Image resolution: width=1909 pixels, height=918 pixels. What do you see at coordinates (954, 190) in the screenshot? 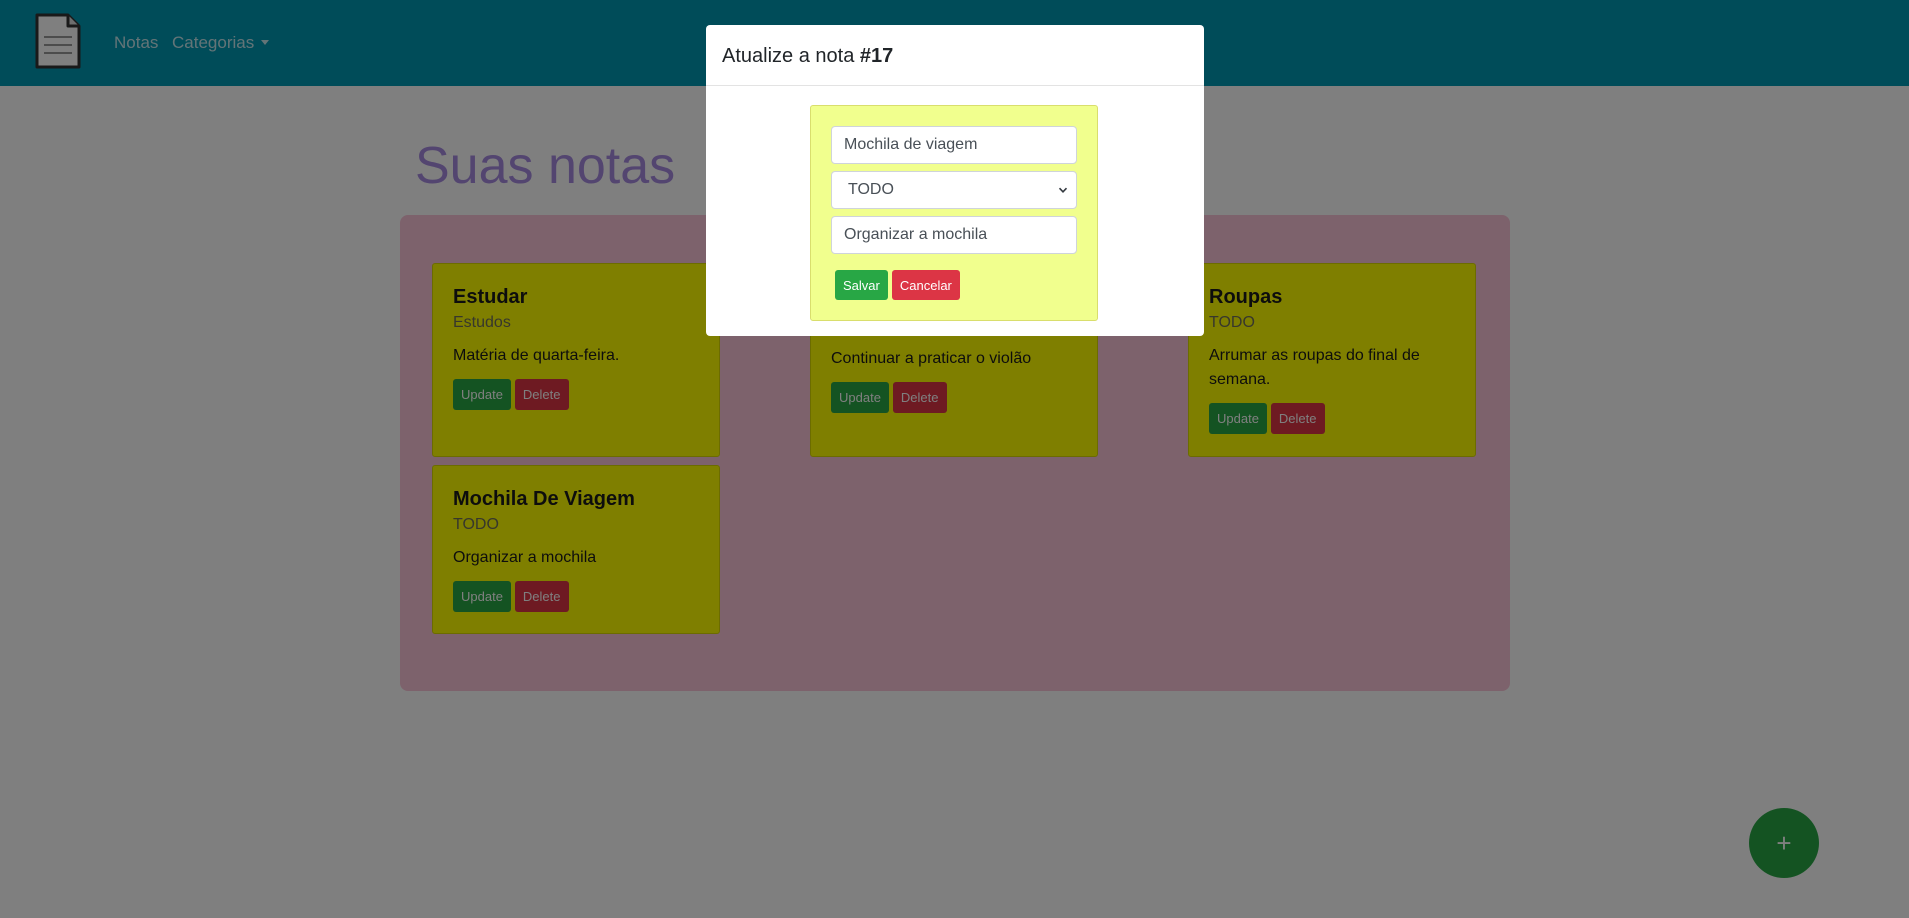
I see `category-select: TODO` at bounding box center [954, 190].